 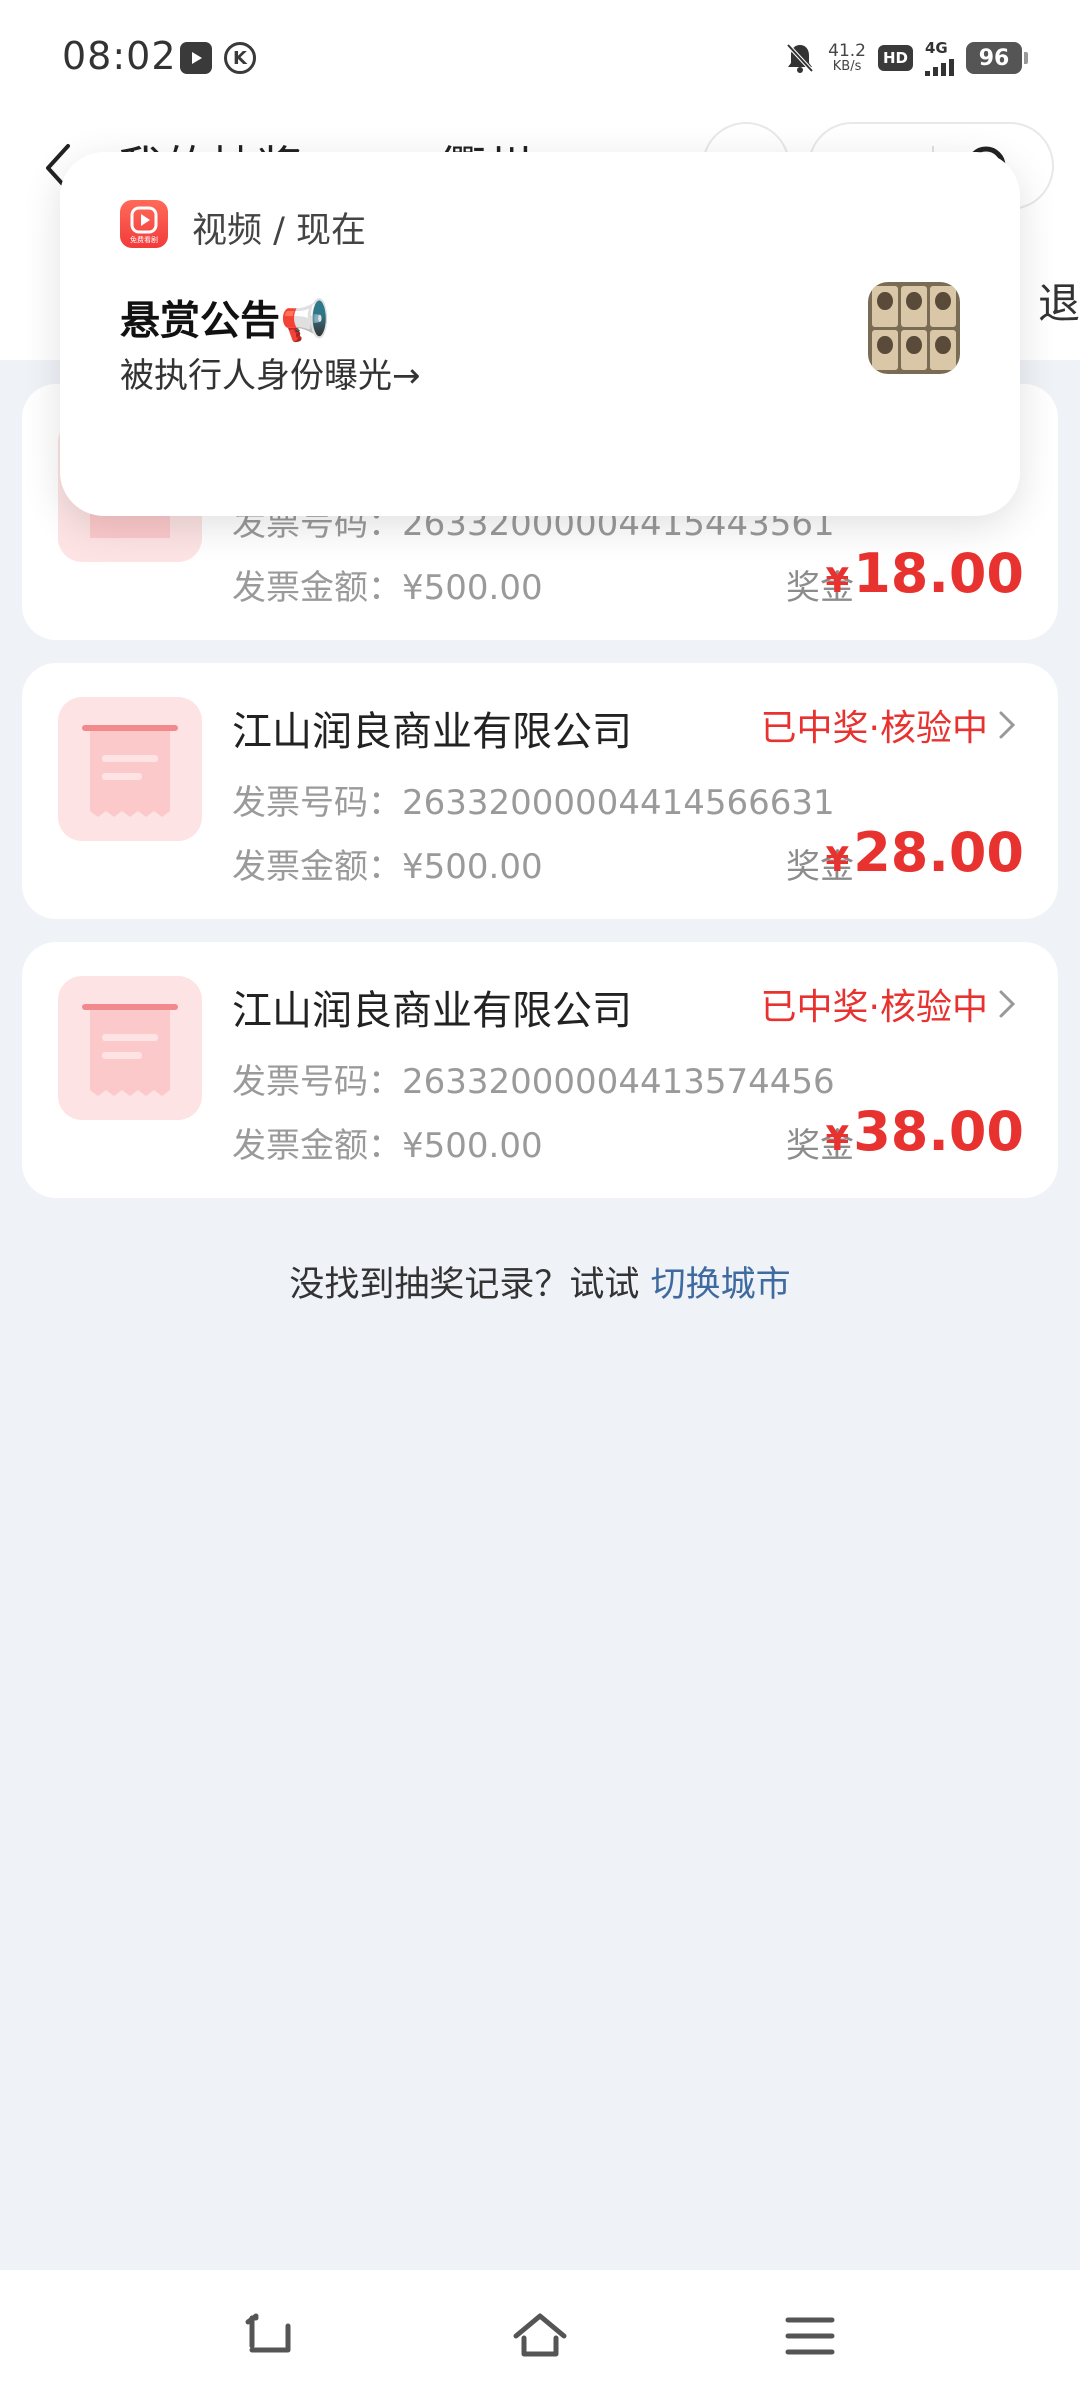 I want to click on play-icon, so click(x=144, y=220).